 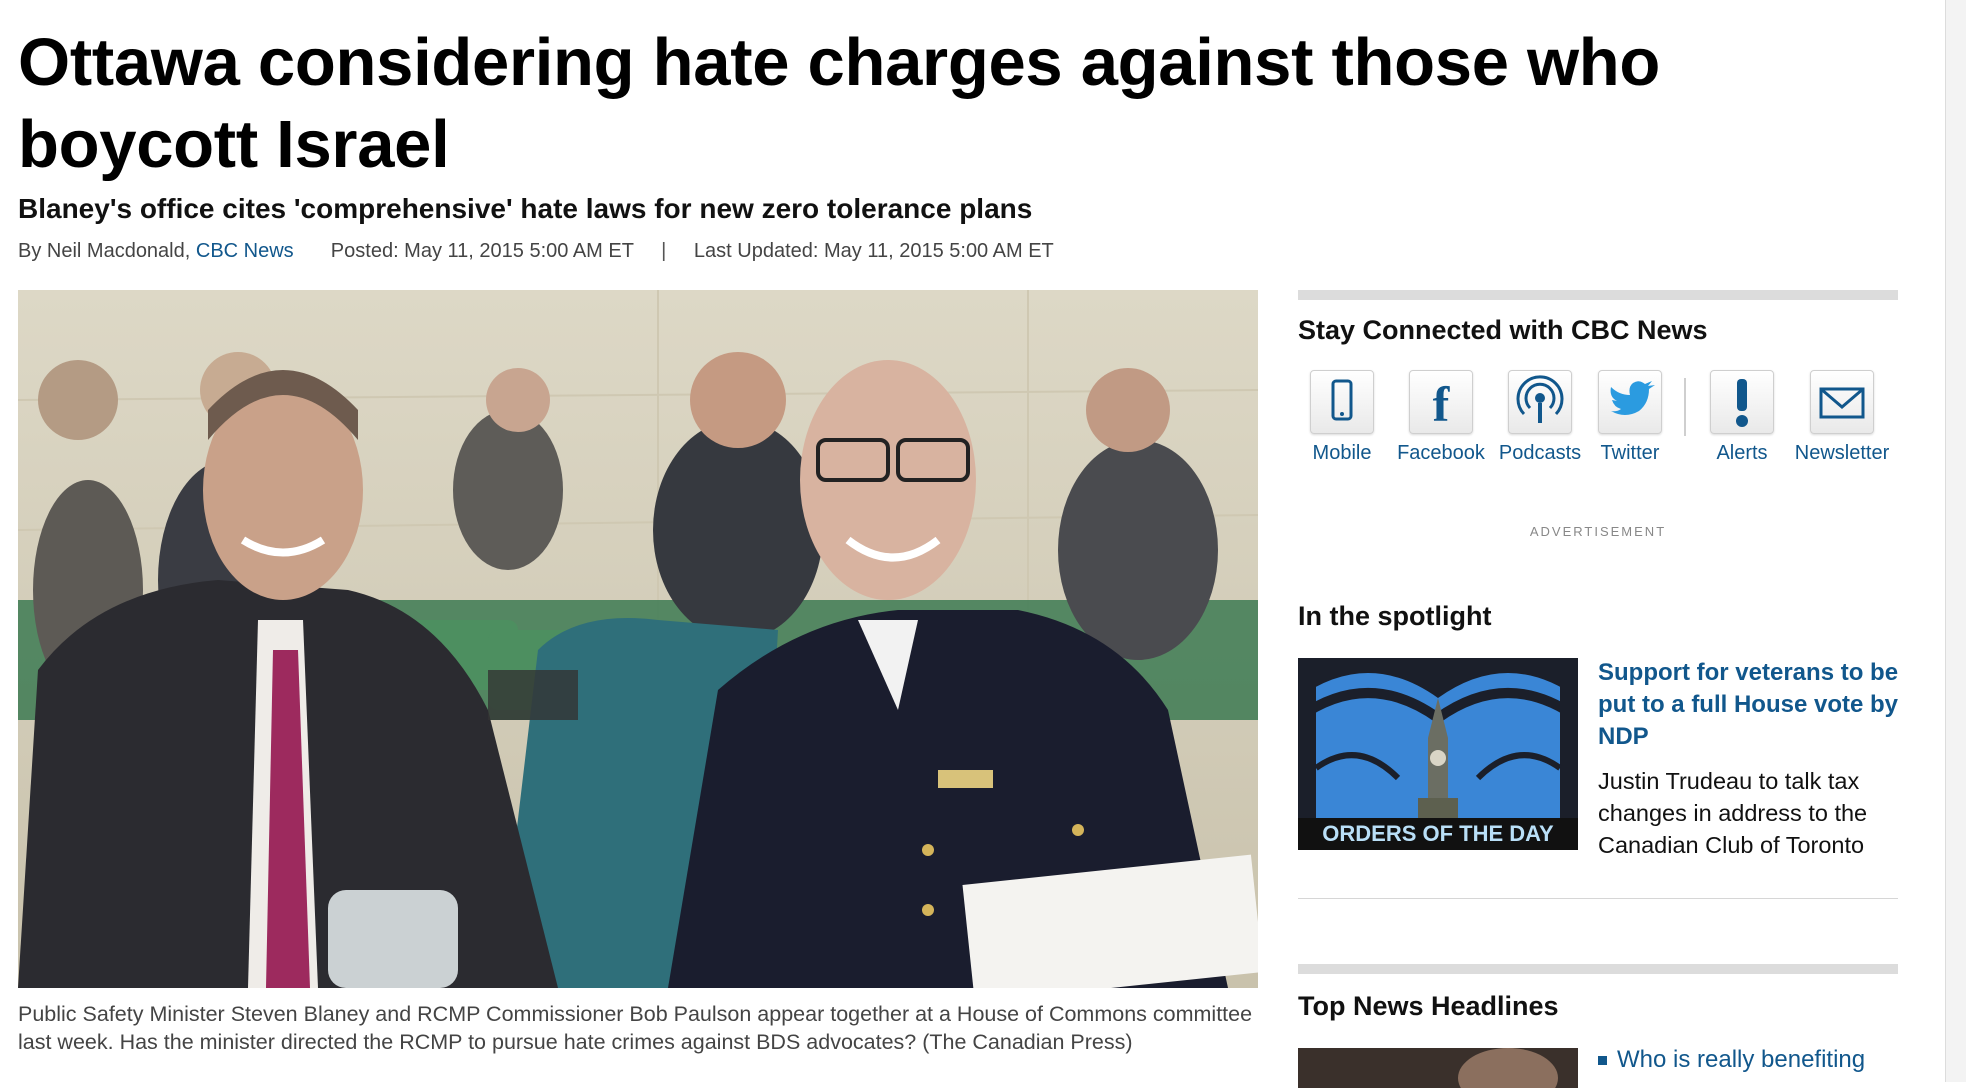 What do you see at coordinates (873, 251) in the screenshot?
I see `updated-timestamp: Last Updated: May 11, 2015 5:00 AM ET` at bounding box center [873, 251].